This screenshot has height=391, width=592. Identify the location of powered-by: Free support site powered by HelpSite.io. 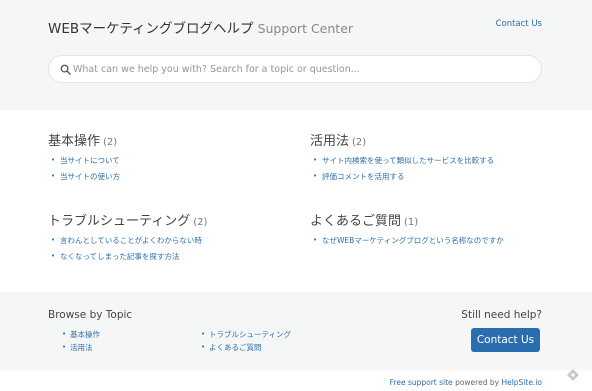
(466, 382).